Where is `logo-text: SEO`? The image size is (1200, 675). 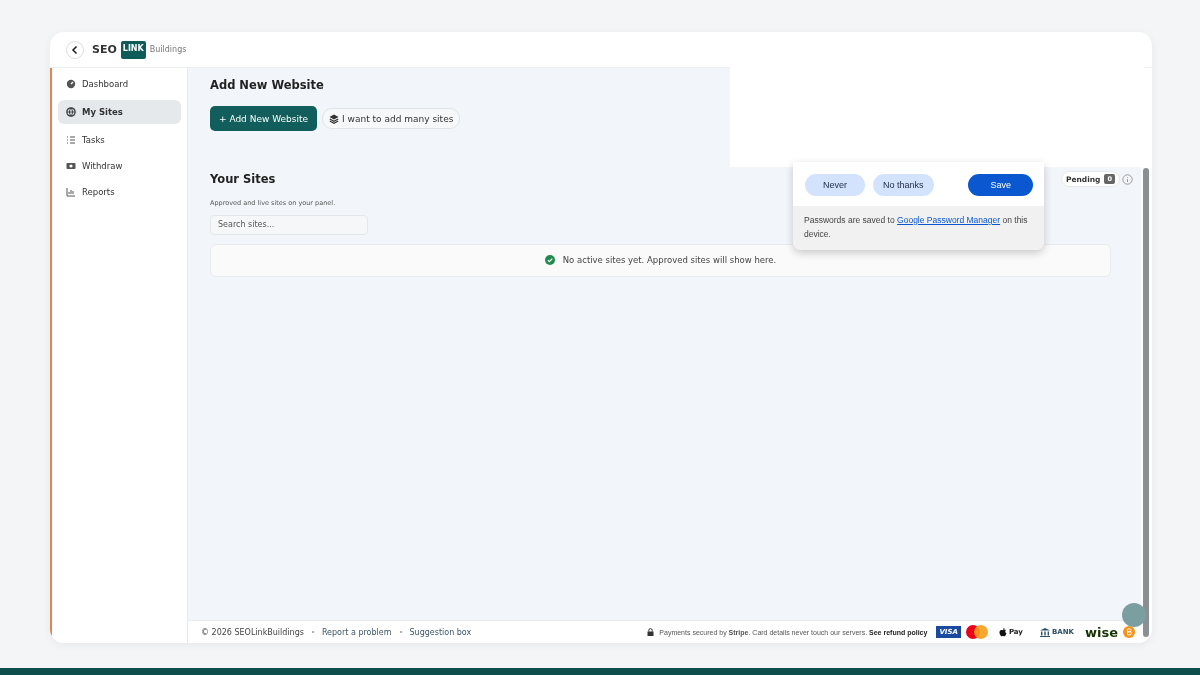
logo-text: SEO is located at coordinates (104, 49).